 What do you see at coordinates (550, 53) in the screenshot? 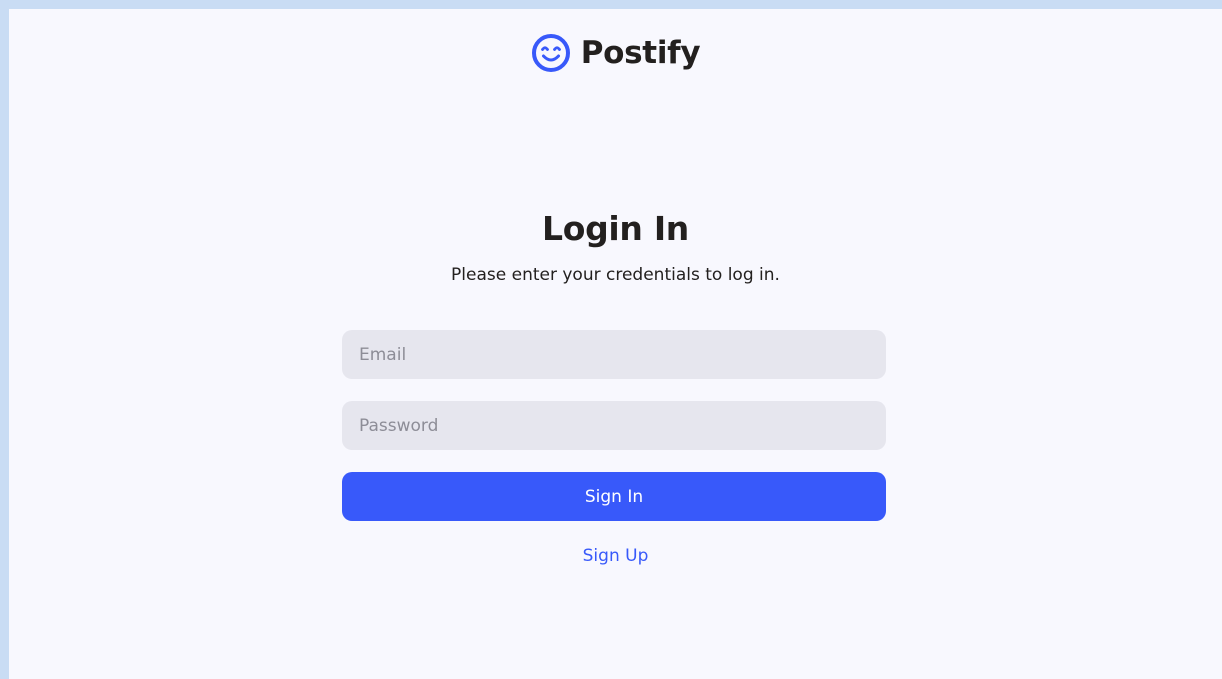
I see `smiley-face-icon` at bounding box center [550, 53].